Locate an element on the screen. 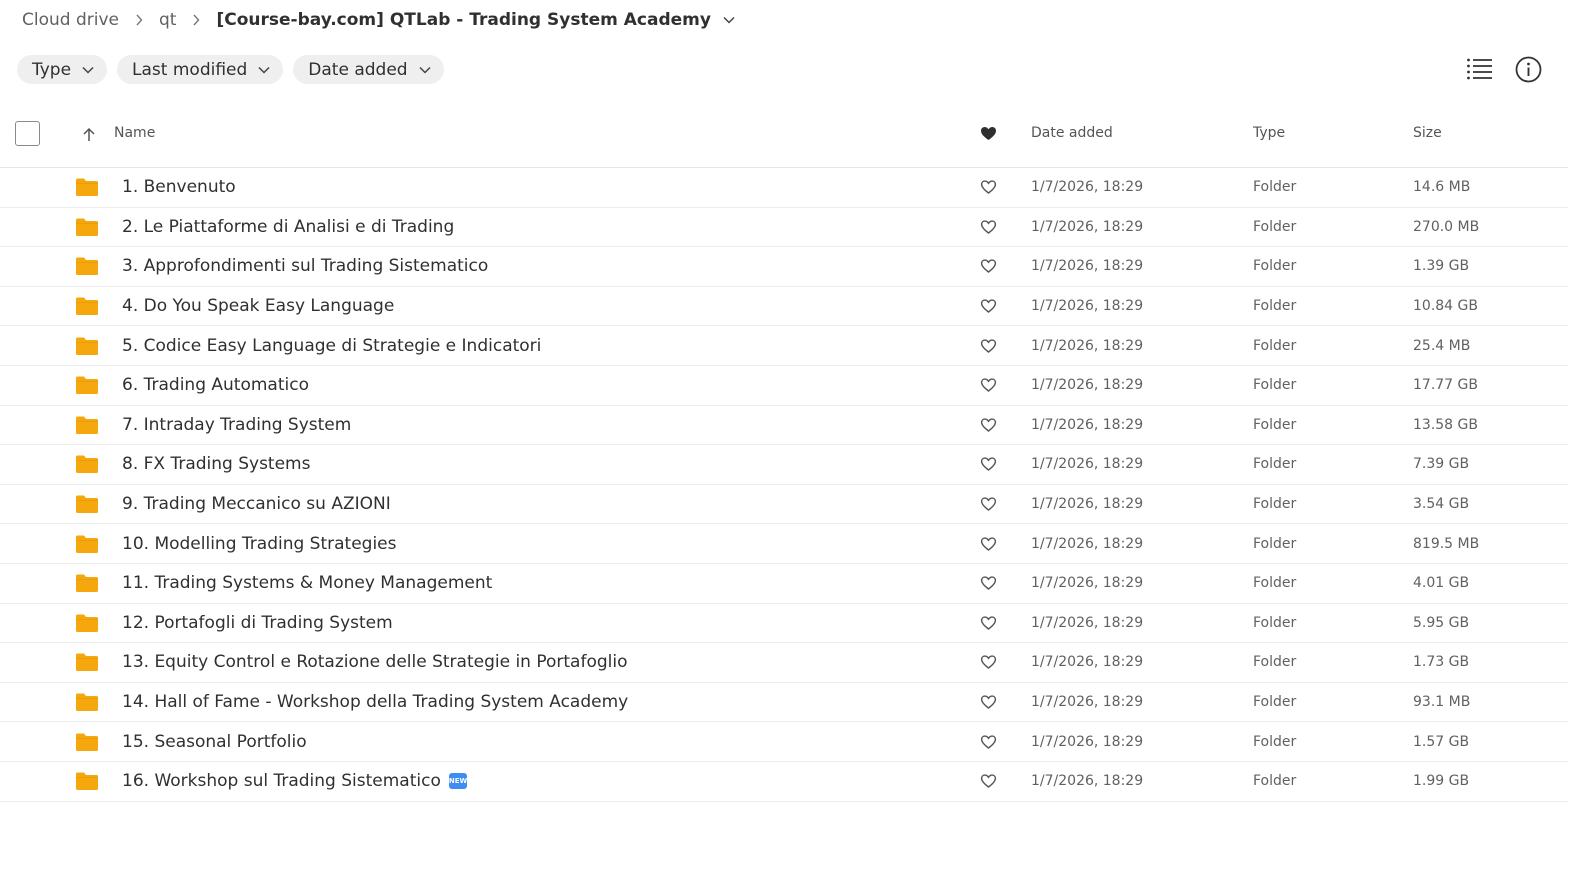 The width and height of the screenshot is (1587, 874). filter-bar: Type Last modified Date added is located at coordinates (235, 69).